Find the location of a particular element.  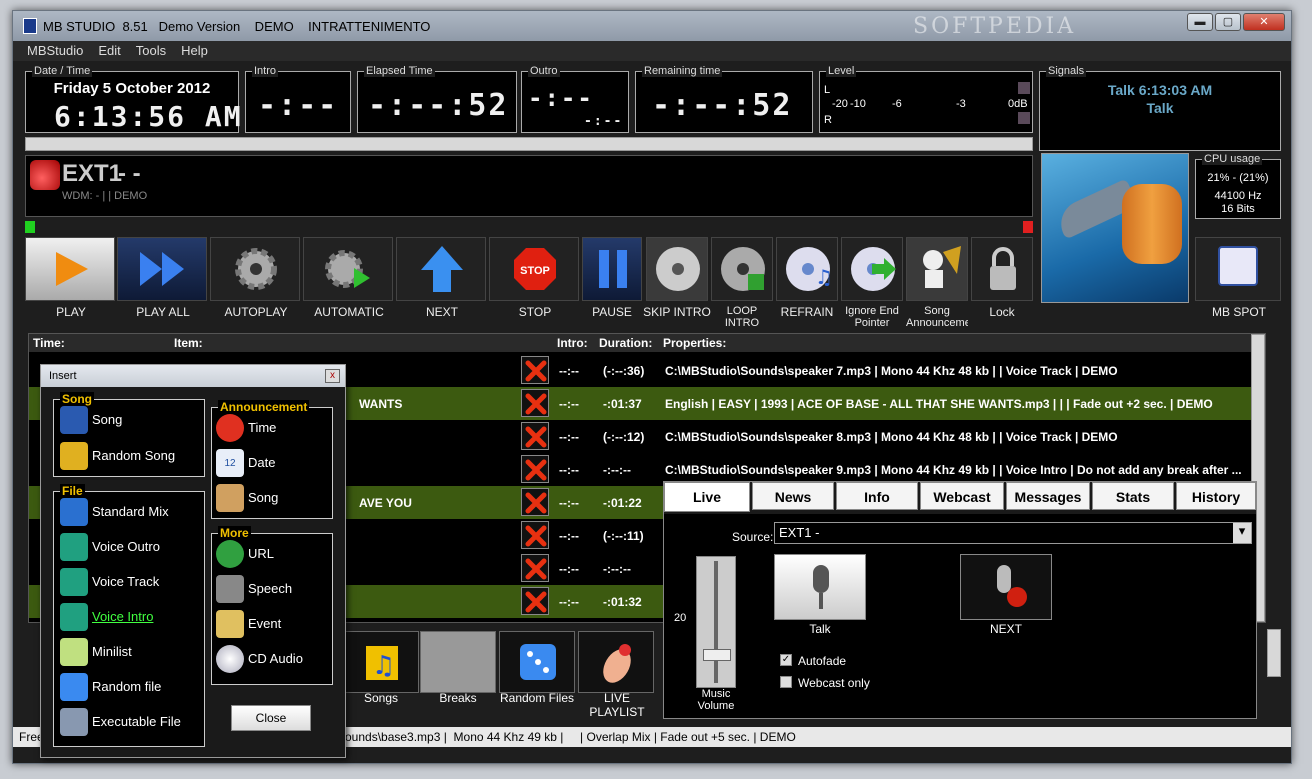

minimize-button: ▬ is located at coordinates (1200, 22).